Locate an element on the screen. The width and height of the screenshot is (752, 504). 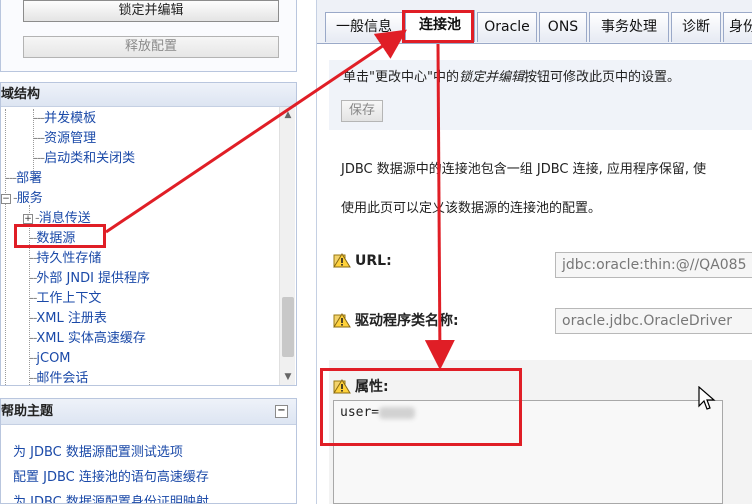
help-link: 为 JDBC 数据源配置身份证明映射 is located at coordinates (111, 497).